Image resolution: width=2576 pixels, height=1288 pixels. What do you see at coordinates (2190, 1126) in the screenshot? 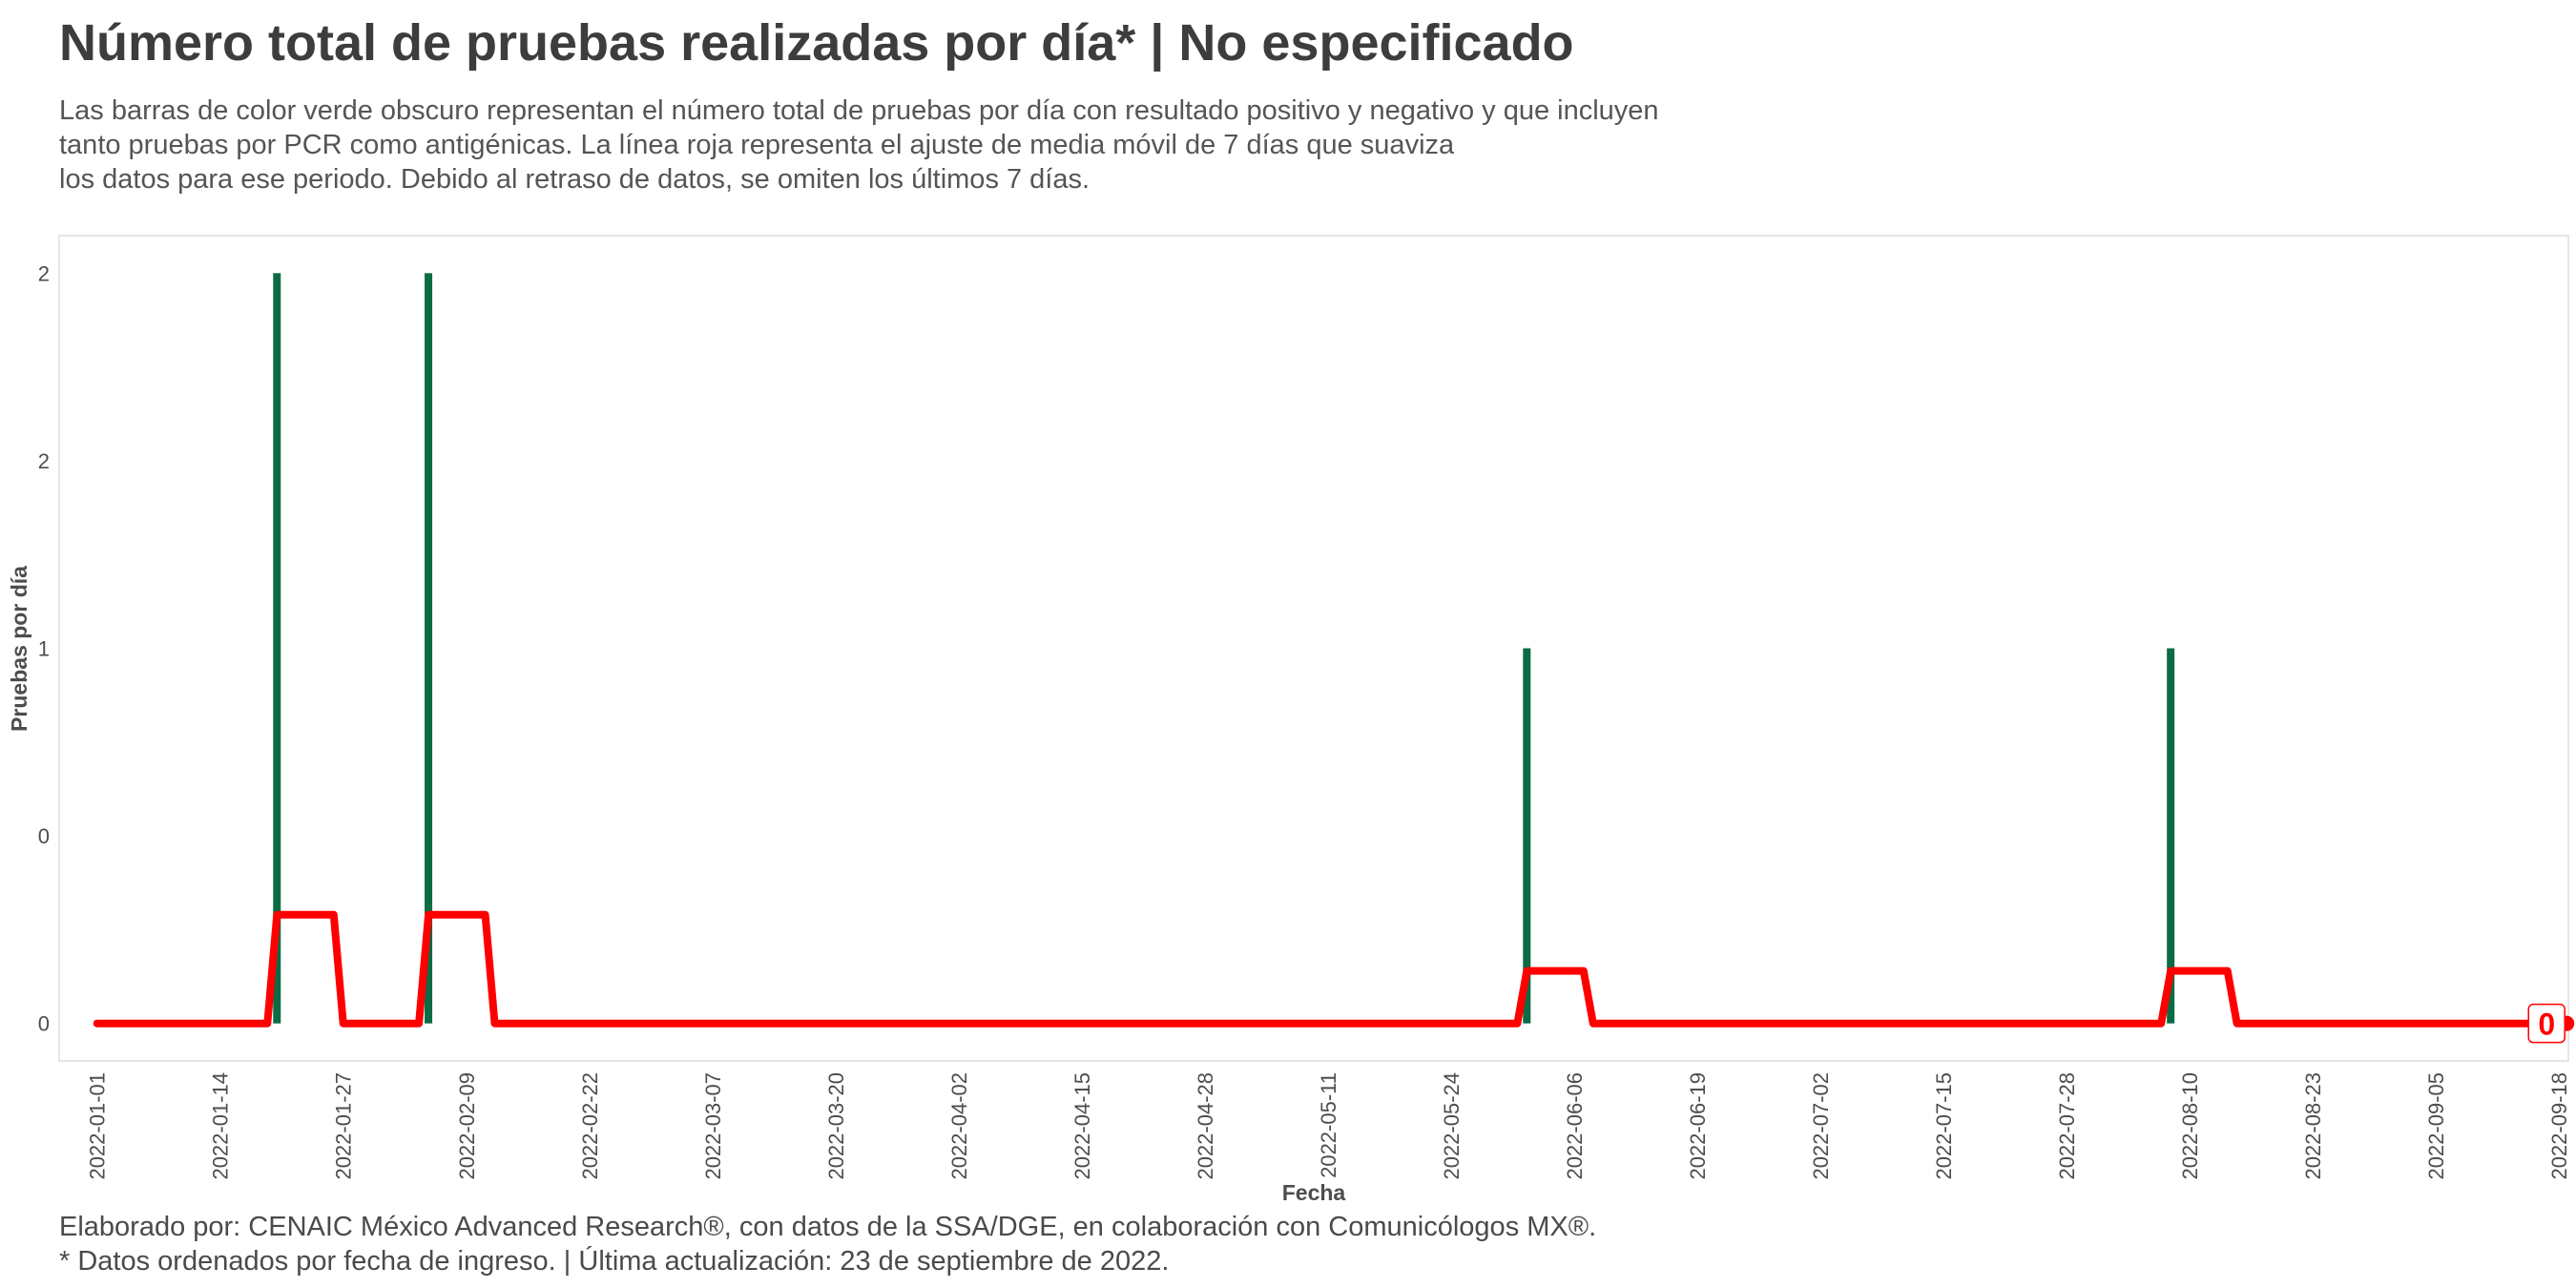
I see `x-tick-label: 2022-08-10` at bounding box center [2190, 1126].